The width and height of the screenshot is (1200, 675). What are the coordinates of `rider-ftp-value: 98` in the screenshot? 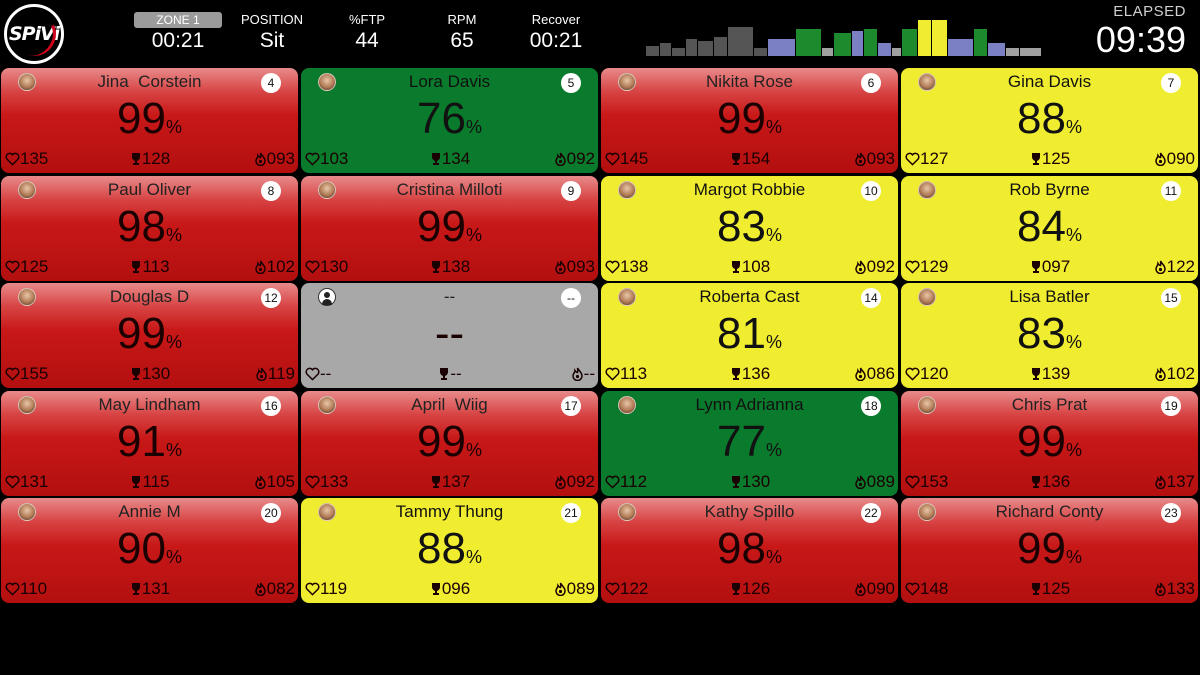 It's located at (141, 226).